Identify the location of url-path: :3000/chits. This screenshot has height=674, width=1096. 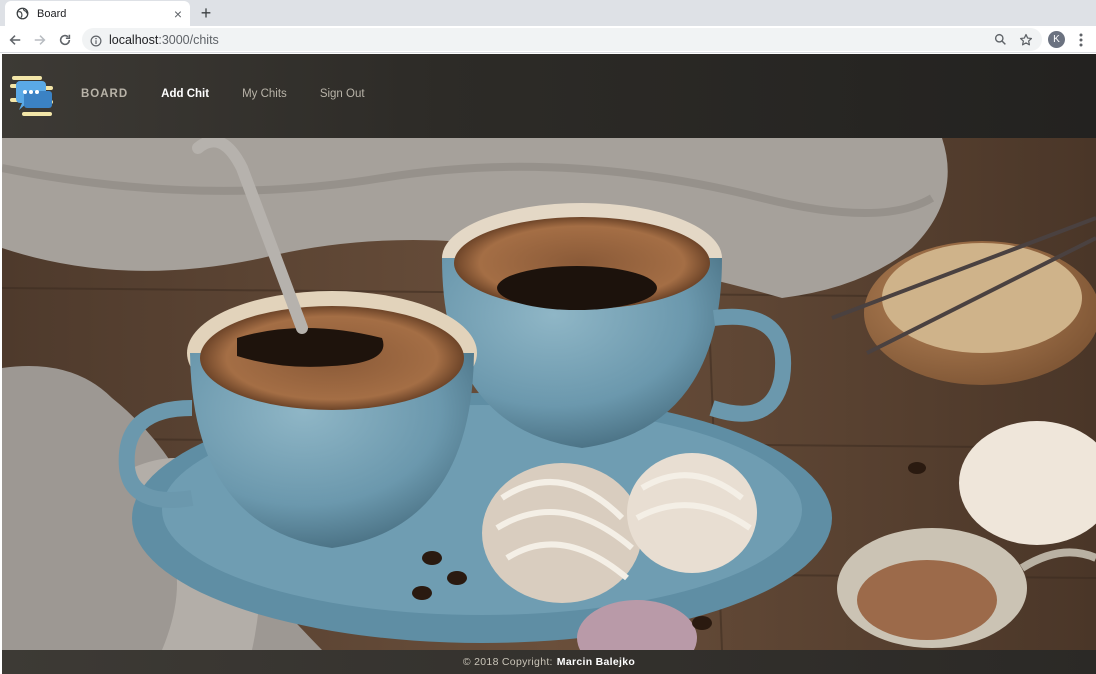
(188, 39).